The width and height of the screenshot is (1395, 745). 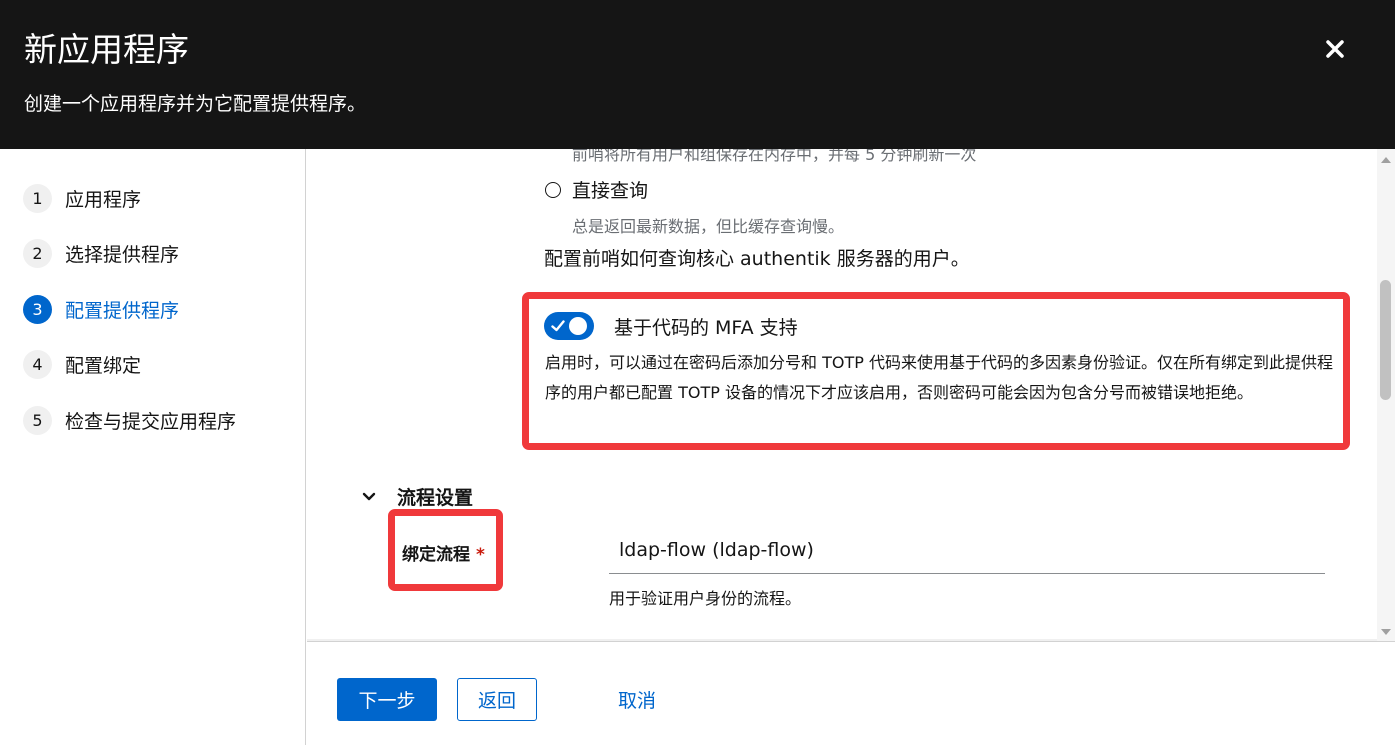 What do you see at coordinates (37, 364) in the screenshot?
I see `step-number: 4` at bounding box center [37, 364].